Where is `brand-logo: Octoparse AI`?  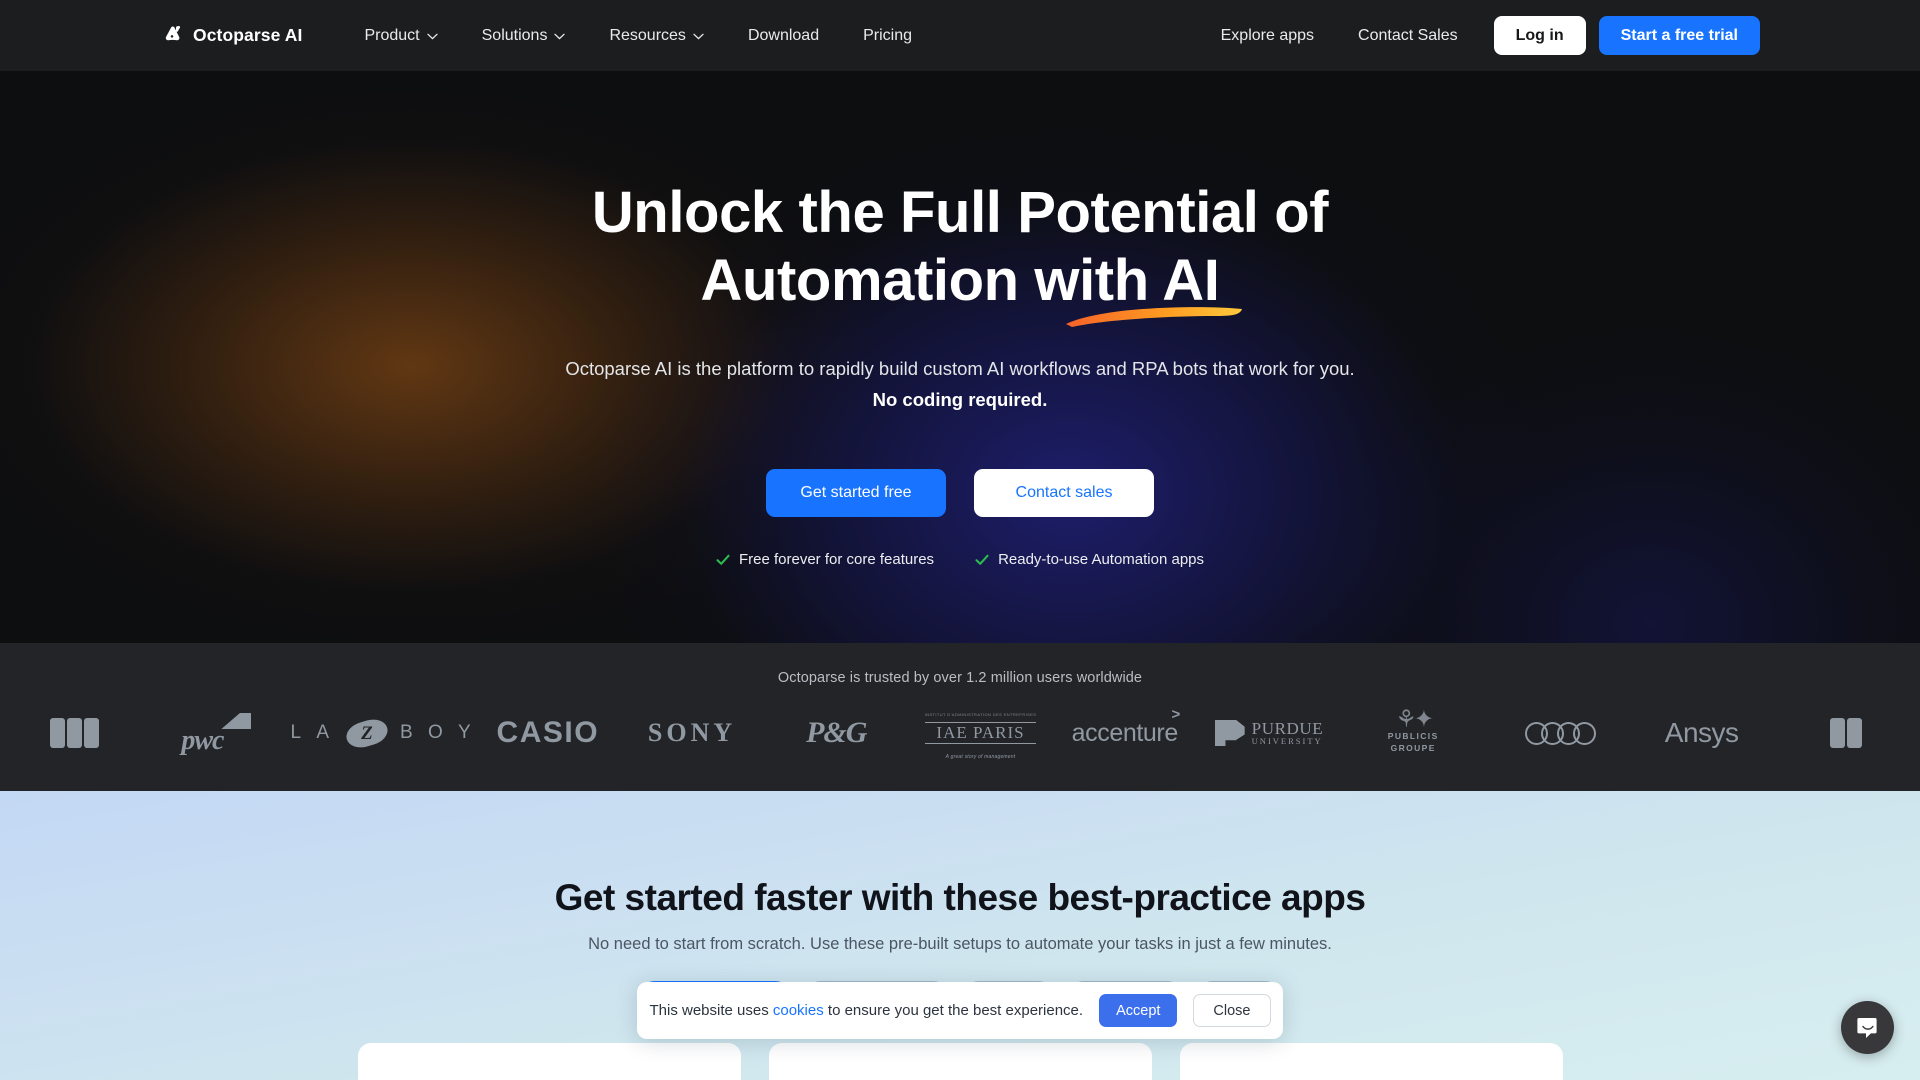
brand-logo: Octoparse AI is located at coordinates (231, 36).